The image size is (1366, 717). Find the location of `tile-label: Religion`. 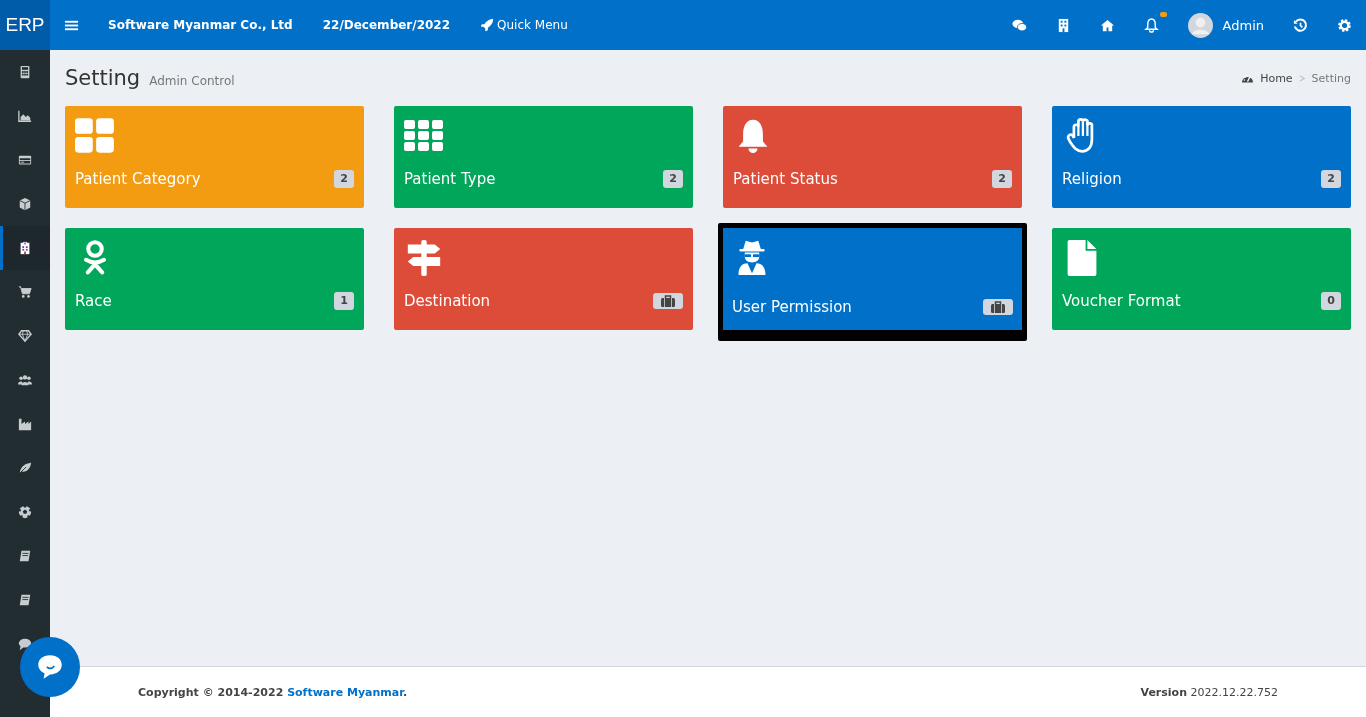

tile-label: Religion is located at coordinates (1092, 179).